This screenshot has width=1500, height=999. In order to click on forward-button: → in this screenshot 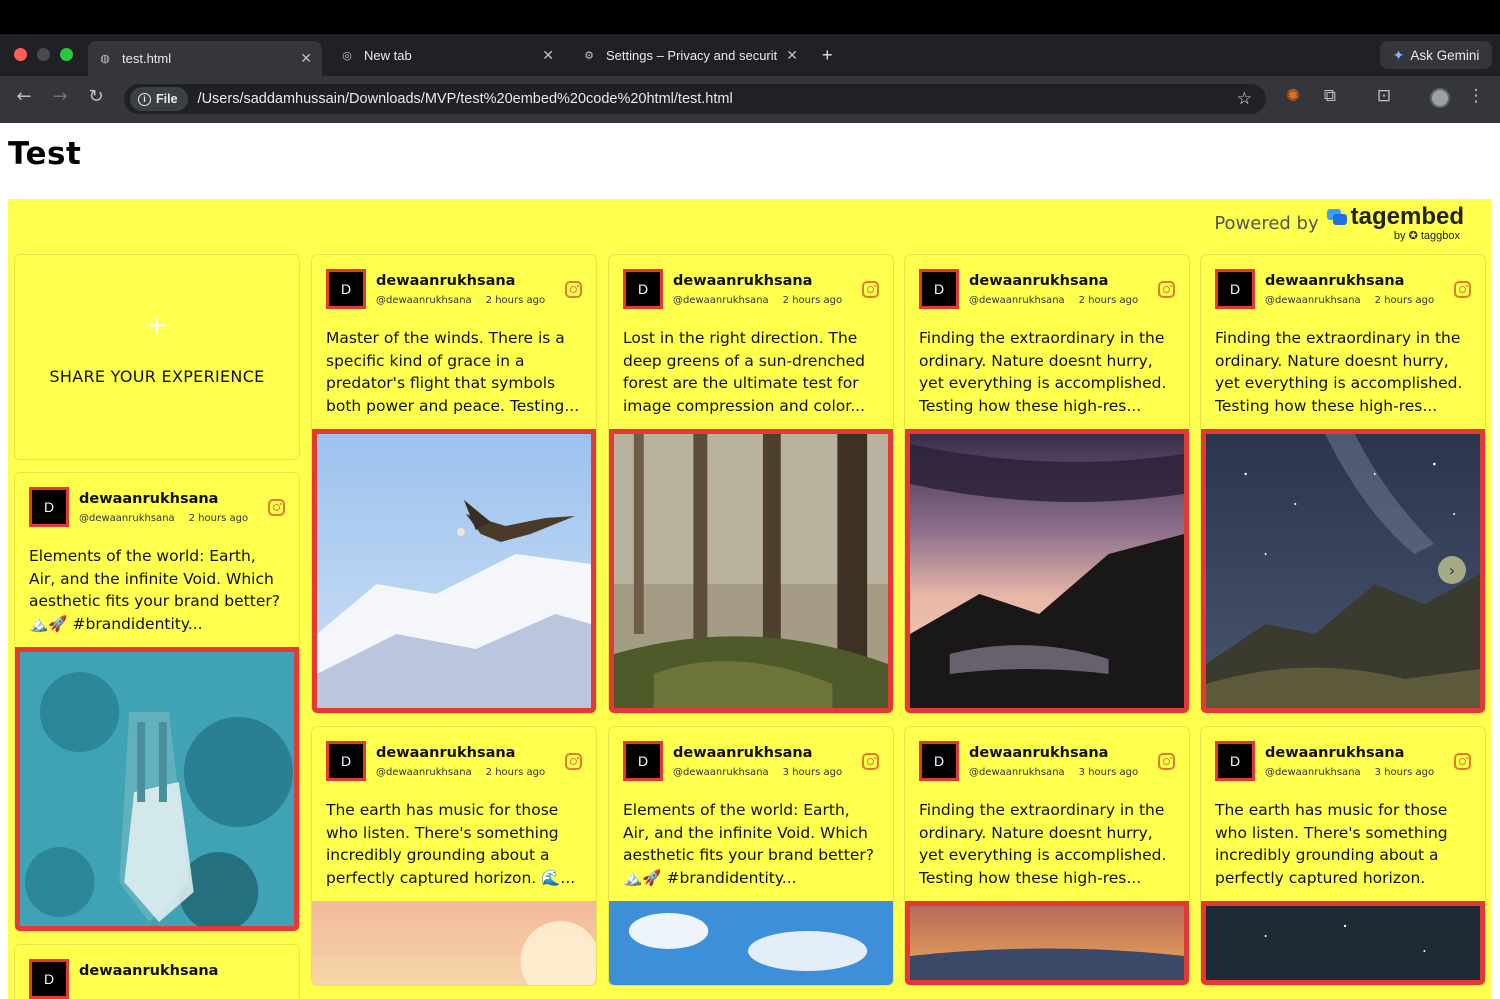, I will do `click(60, 96)`.